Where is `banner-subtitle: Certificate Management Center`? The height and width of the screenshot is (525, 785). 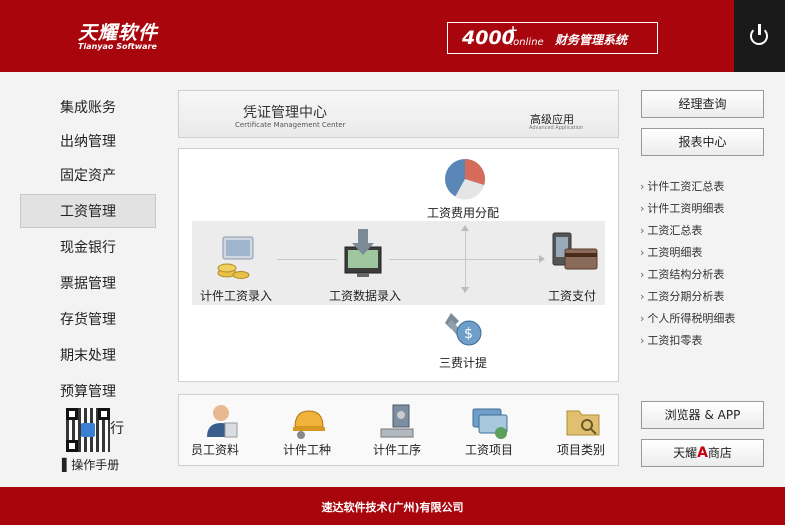
banner-subtitle: Certificate Management Center is located at coordinates (290, 125).